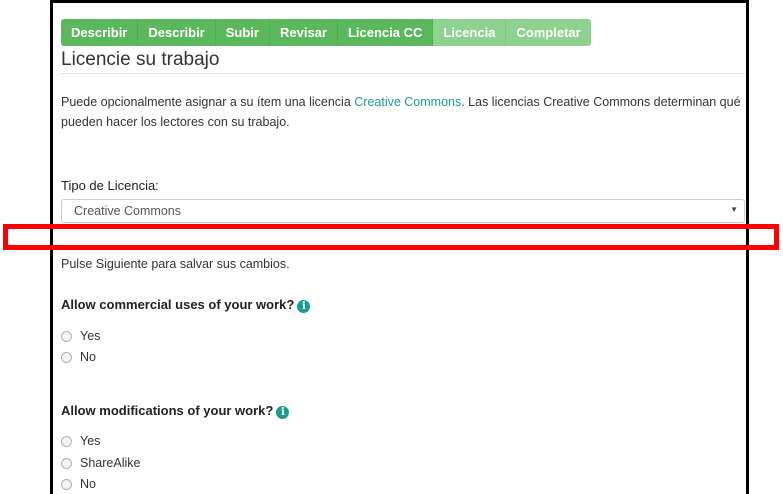  I want to click on modifications-question: Allow modifications of your work? i, so click(175, 411).